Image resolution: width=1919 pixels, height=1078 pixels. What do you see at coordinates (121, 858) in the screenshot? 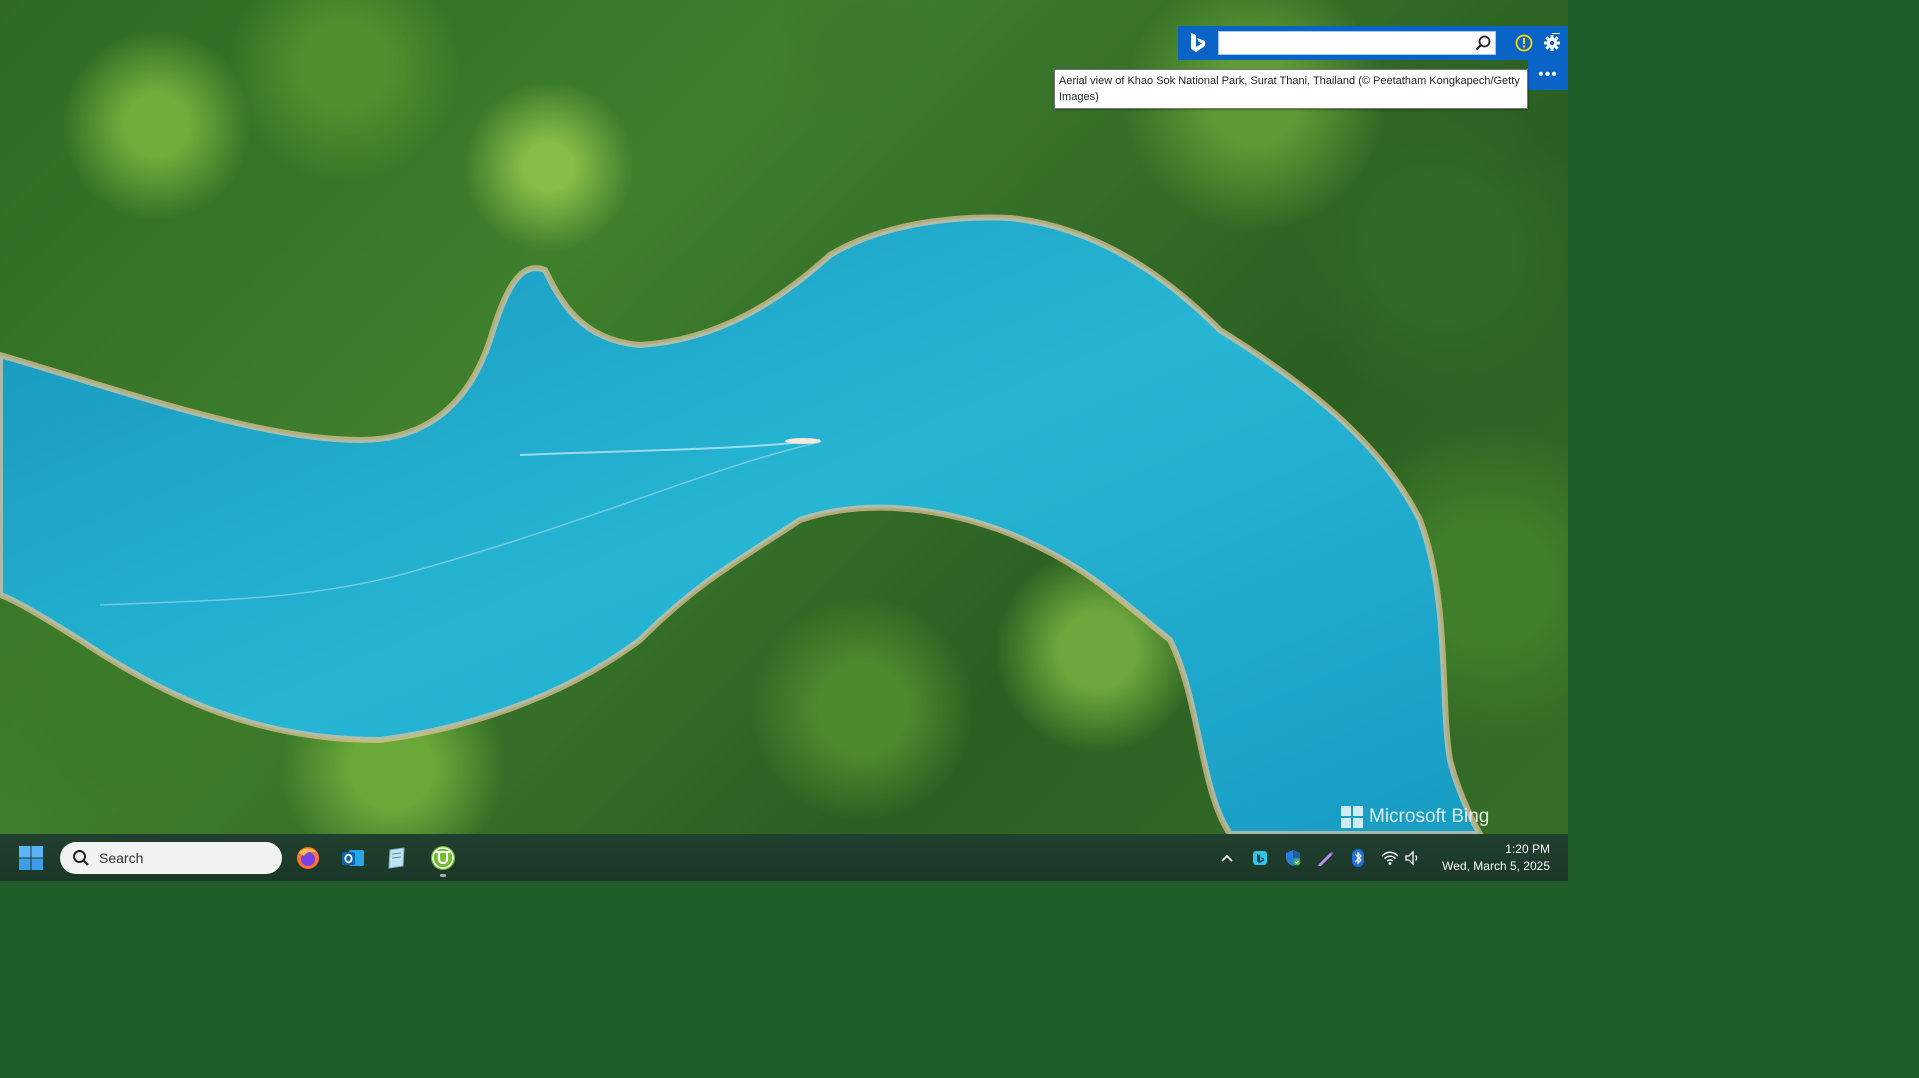
I see `search-placeholder: Search` at bounding box center [121, 858].